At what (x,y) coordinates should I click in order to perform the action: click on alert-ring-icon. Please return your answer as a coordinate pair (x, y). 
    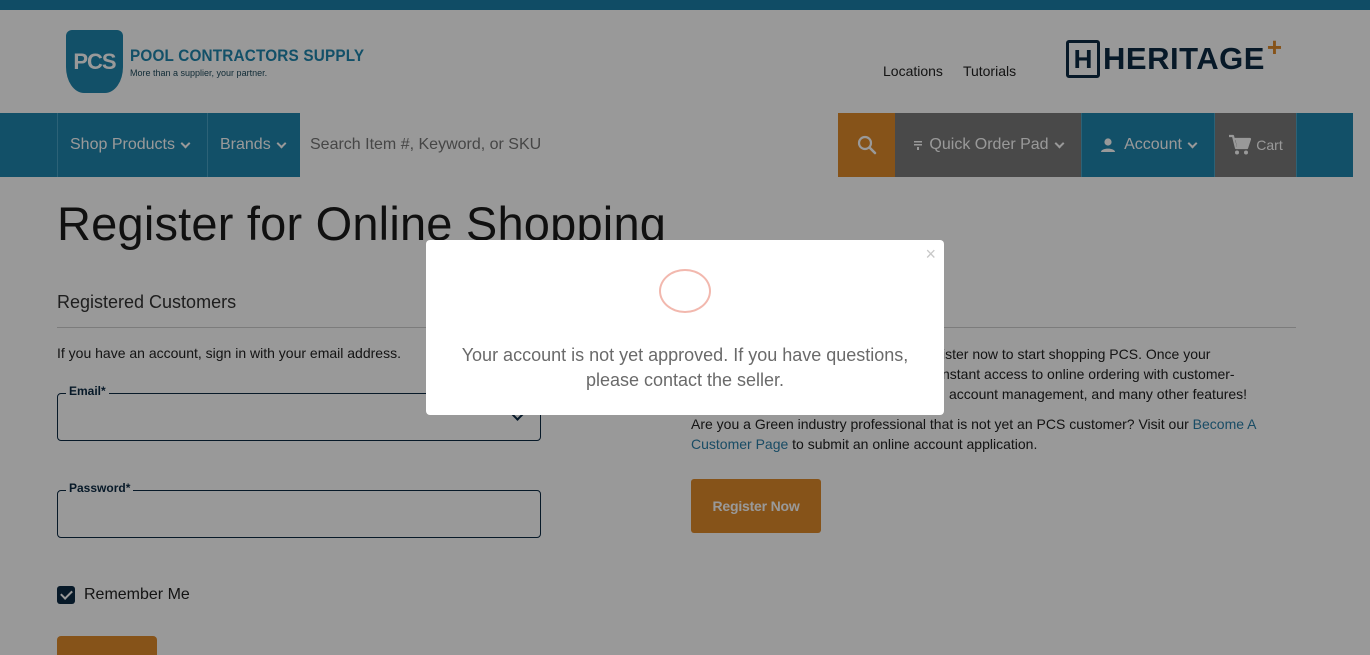
    Looking at the image, I should click on (685, 291).